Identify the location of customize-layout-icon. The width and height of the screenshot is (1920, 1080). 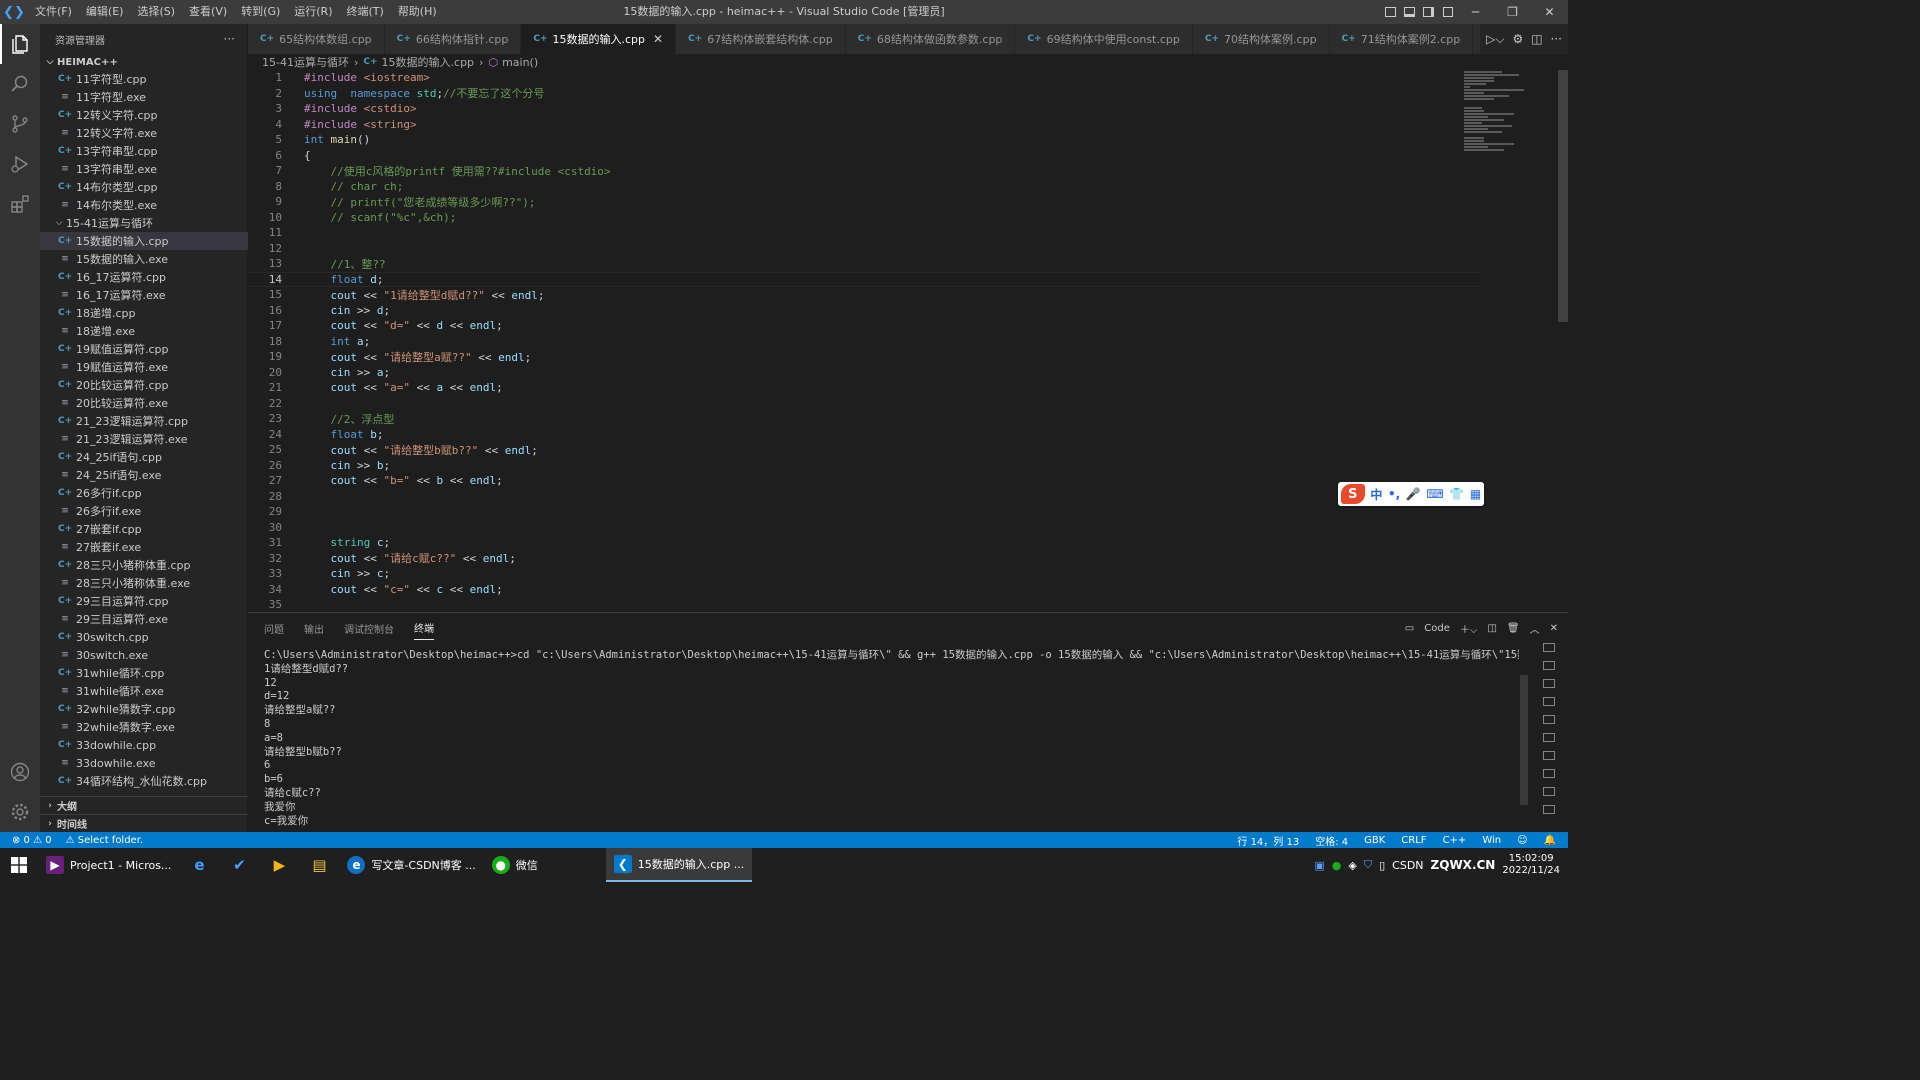
(1447, 12).